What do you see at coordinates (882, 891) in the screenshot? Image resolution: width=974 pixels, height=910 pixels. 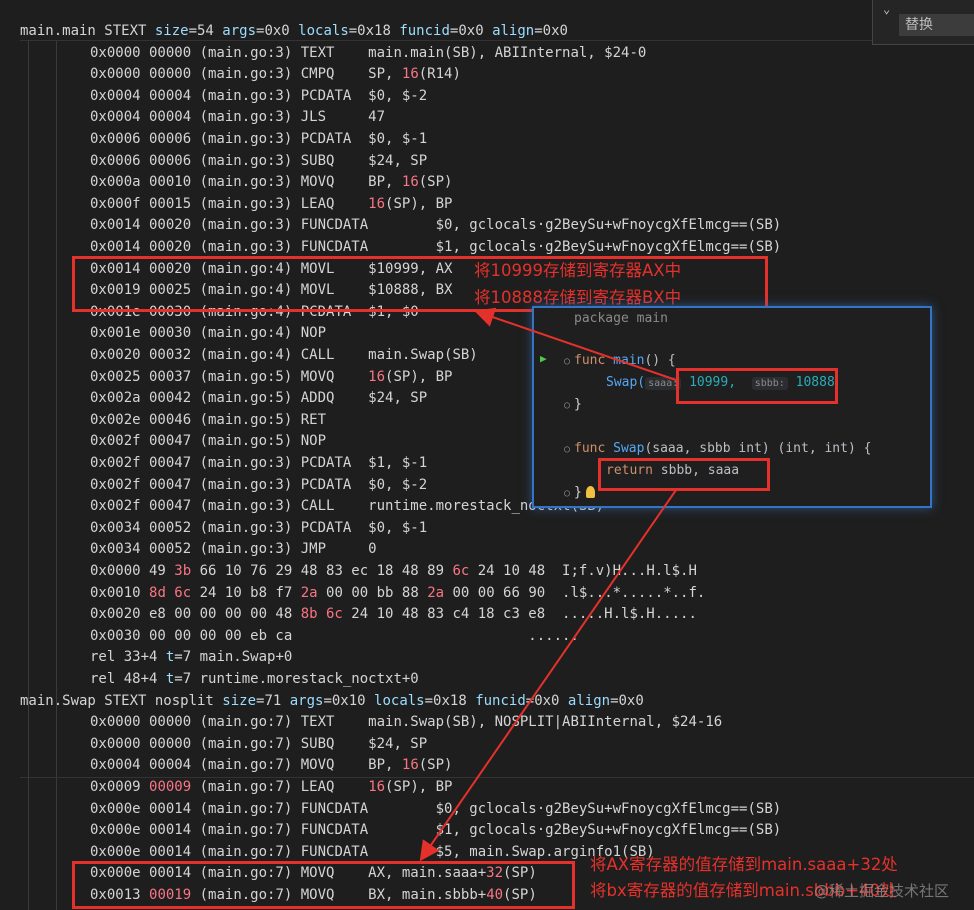 I see `watermark: @稀土掘金技术社区` at bounding box center [882, 891].